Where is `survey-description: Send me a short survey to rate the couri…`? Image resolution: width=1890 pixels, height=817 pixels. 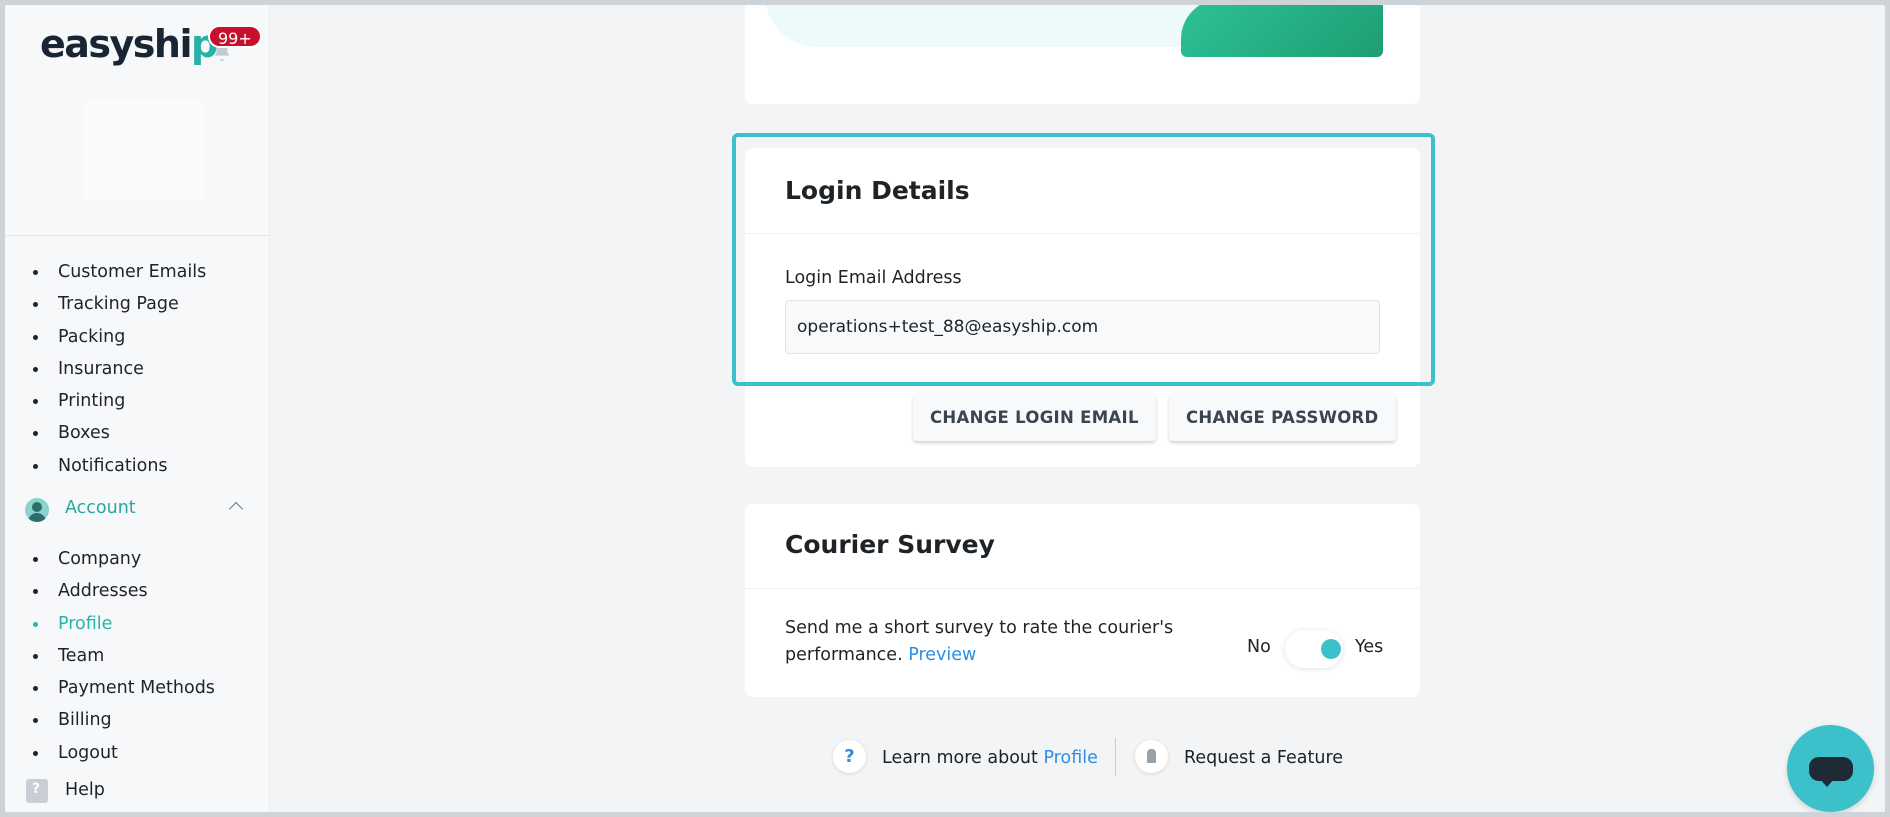 survey-description: Send me a short survey to rate the couri… is located at coordinates (995, 642).